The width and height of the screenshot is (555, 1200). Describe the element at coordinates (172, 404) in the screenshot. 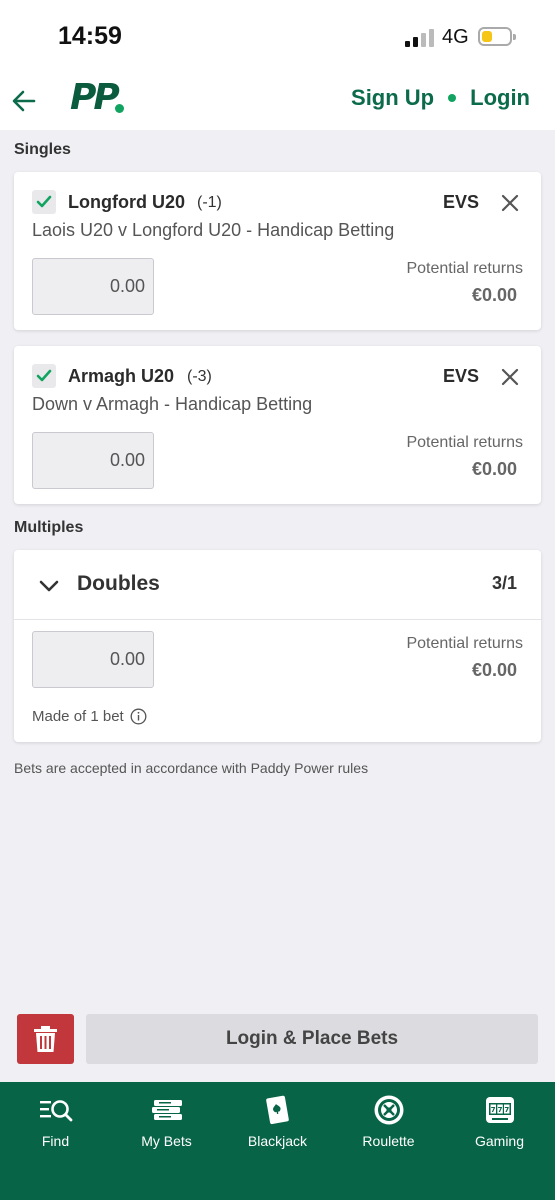

I see `market-description: Down v Armagh - Handicap Betting` at that location.